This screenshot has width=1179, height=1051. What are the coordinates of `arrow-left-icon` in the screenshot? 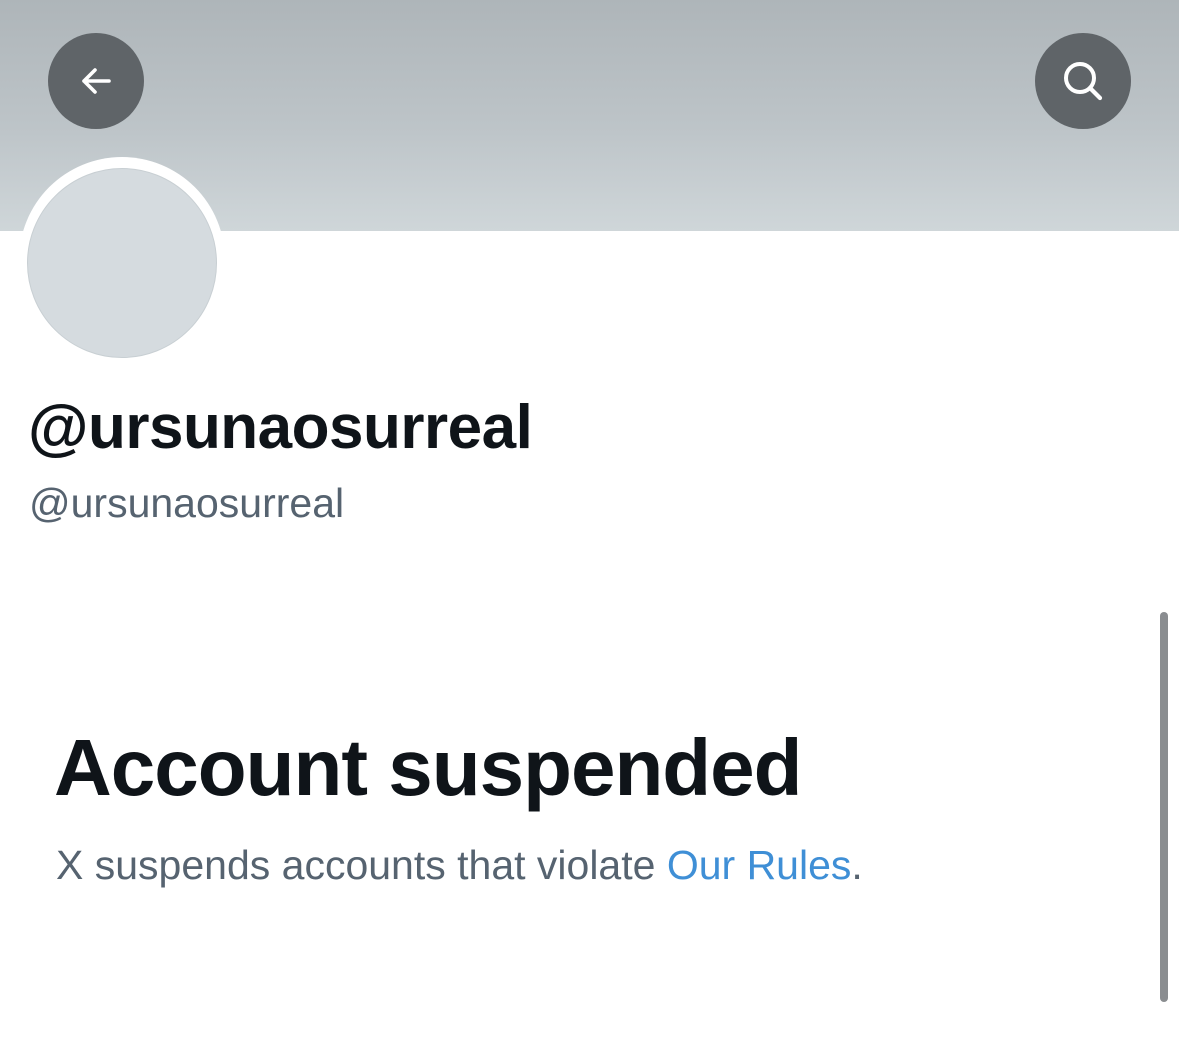 It's located at (96, 81).